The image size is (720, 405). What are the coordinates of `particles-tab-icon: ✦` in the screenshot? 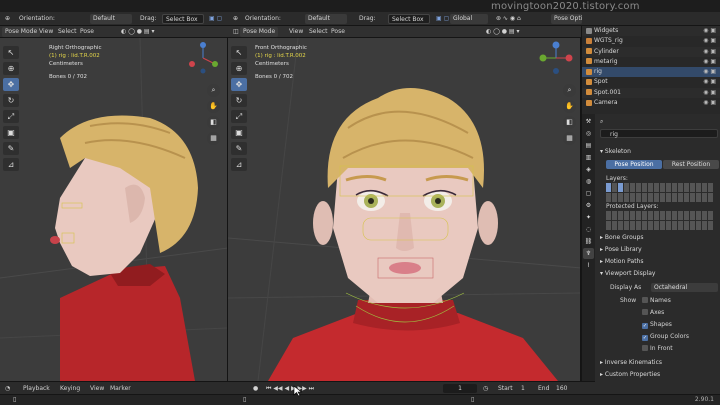 It's located at (588, 217).